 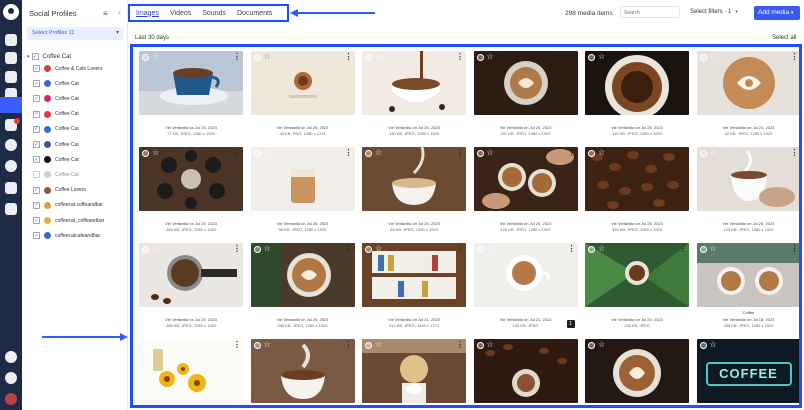 I want to click on search-input, so click(x=650, y=13).